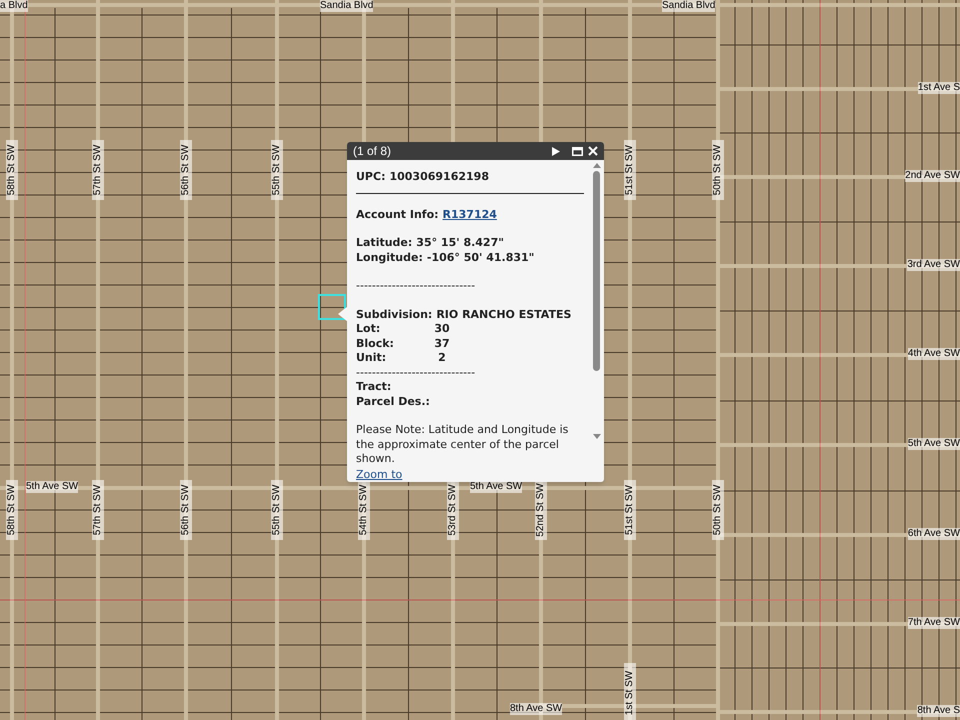 The height and width of the screenshot is (720, 960). Describe the element at coordinates (379, 474) in the screenshot. I see `zoom-to-link: Zoom to` at that location.